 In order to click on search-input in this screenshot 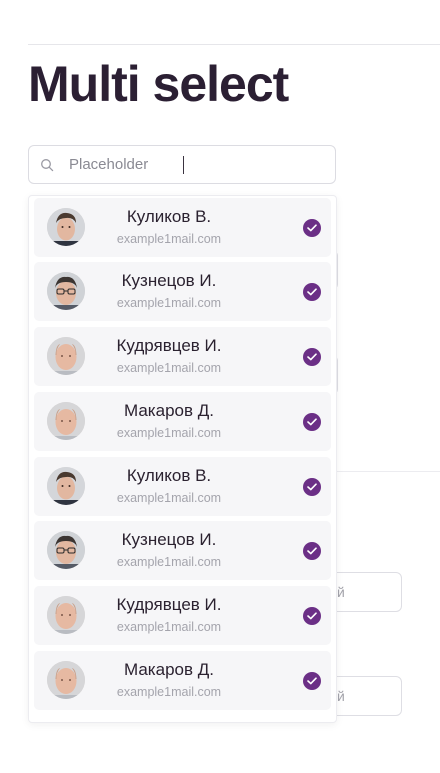, I will do `click(194, 164)`.